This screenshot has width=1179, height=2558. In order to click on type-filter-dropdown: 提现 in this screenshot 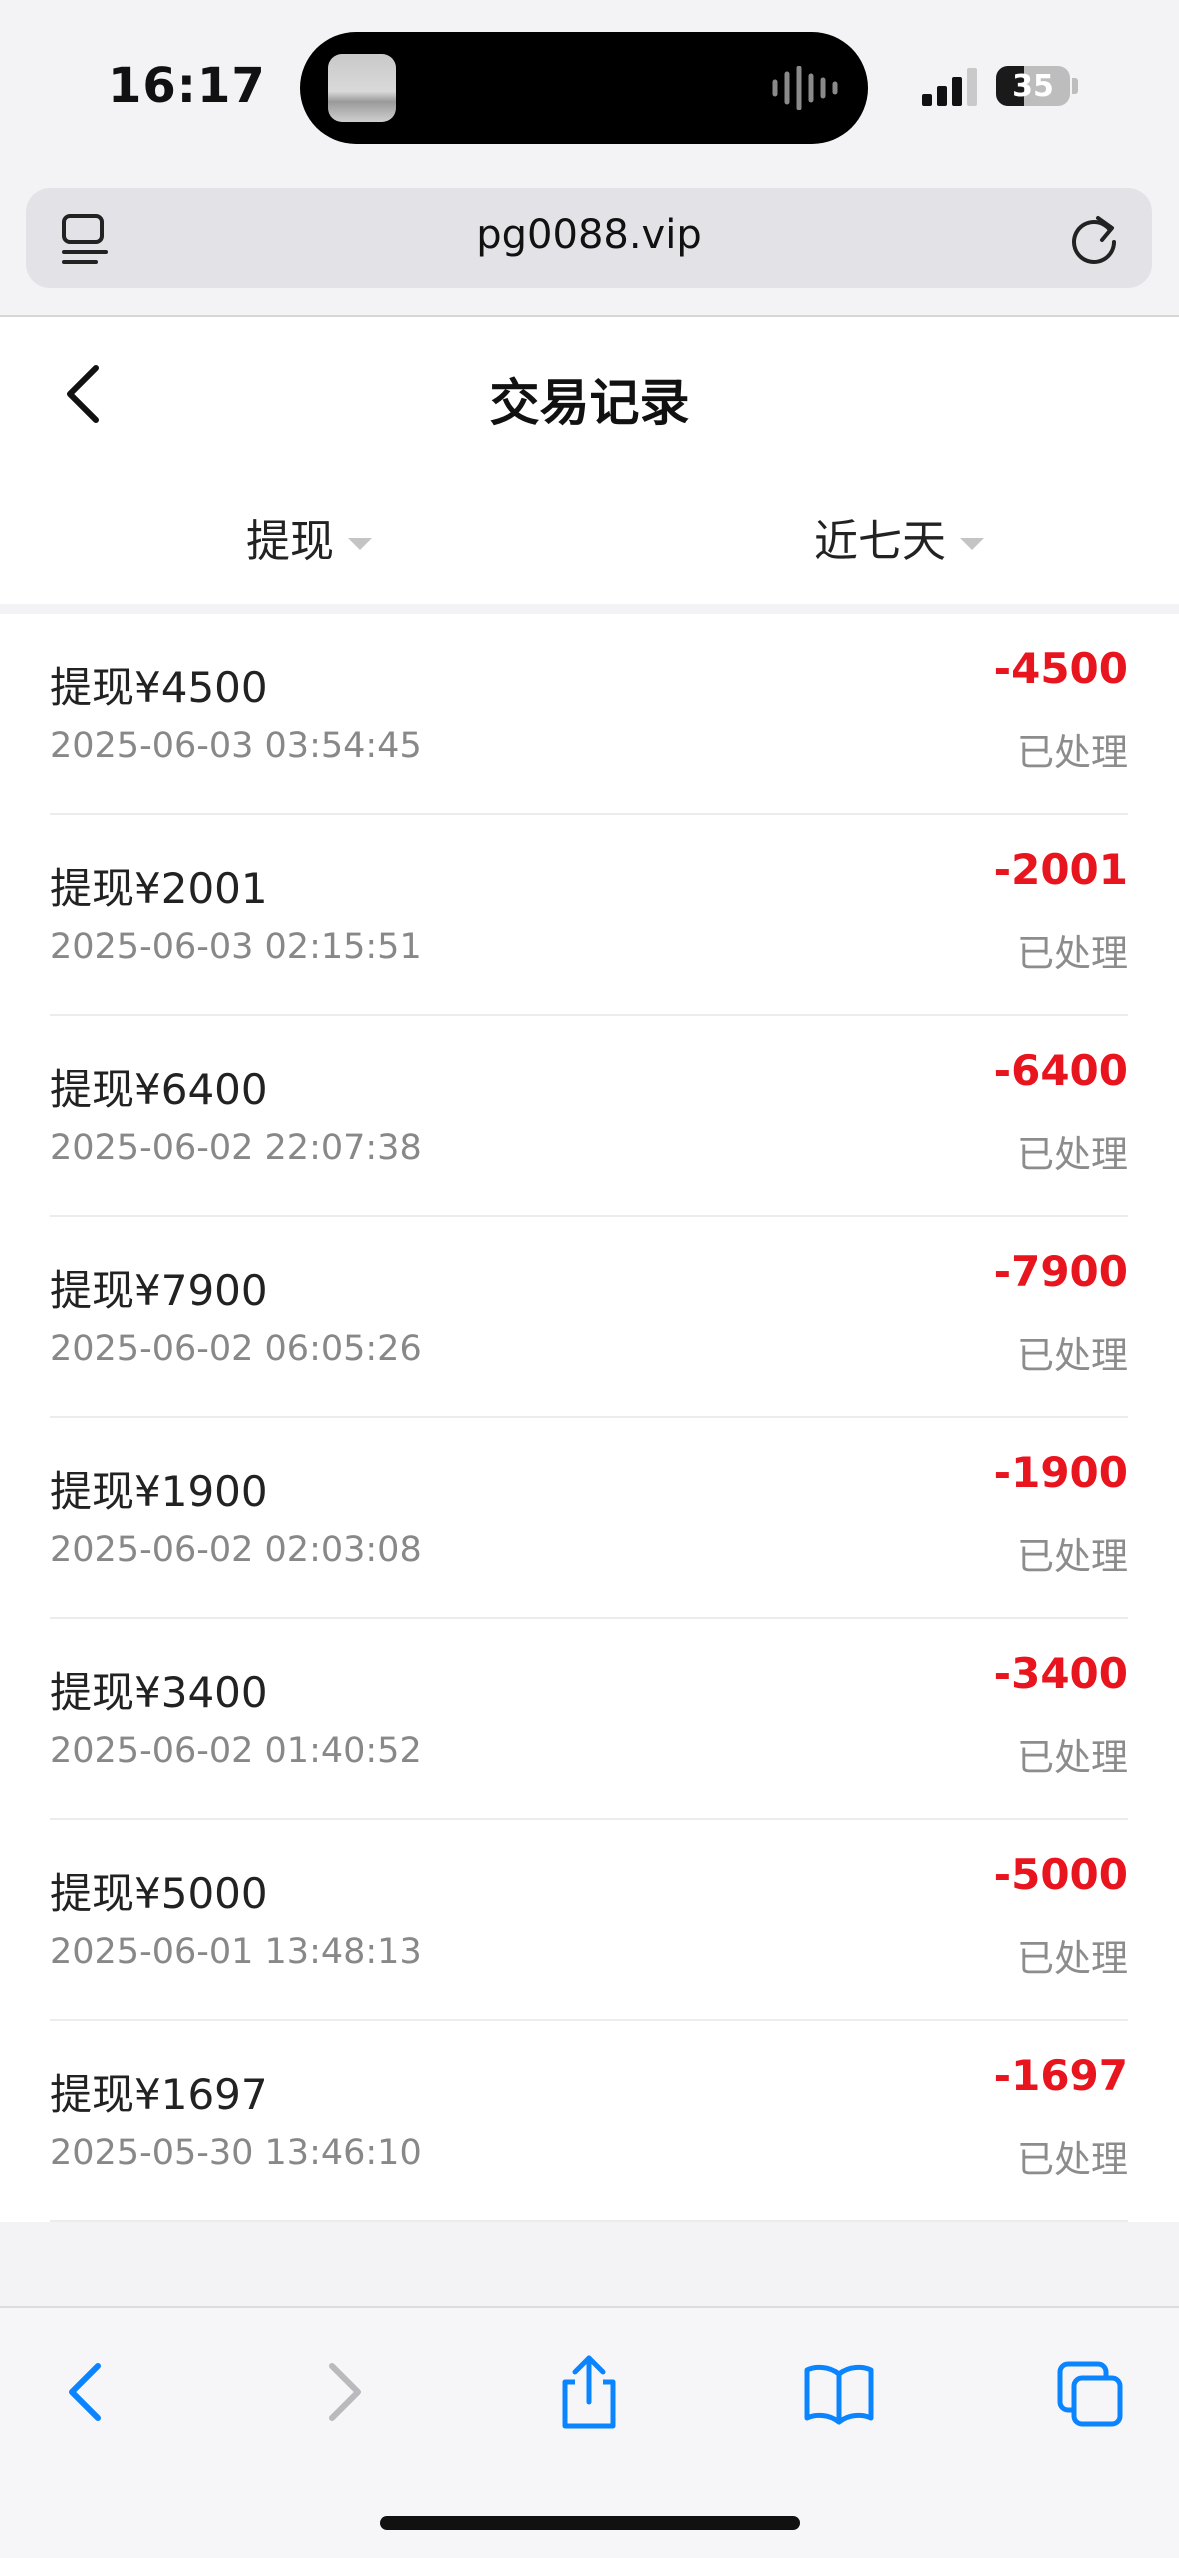, I will do `click(309, 537)`.